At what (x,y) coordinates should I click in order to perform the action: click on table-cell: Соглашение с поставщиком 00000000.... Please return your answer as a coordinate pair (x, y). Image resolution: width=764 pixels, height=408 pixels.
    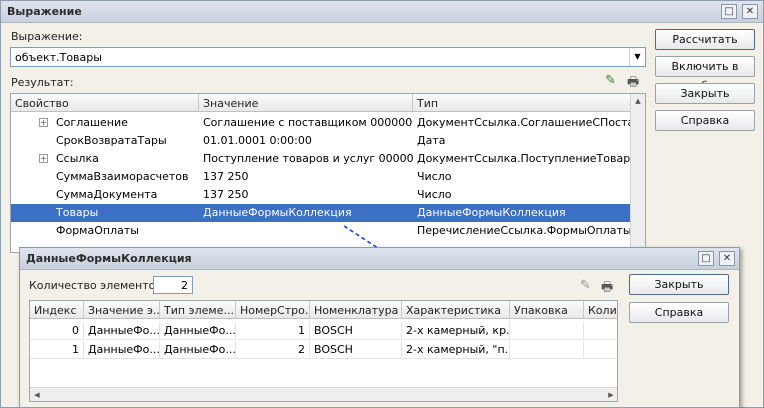
    Looking at the image, I should click on (306, 123).